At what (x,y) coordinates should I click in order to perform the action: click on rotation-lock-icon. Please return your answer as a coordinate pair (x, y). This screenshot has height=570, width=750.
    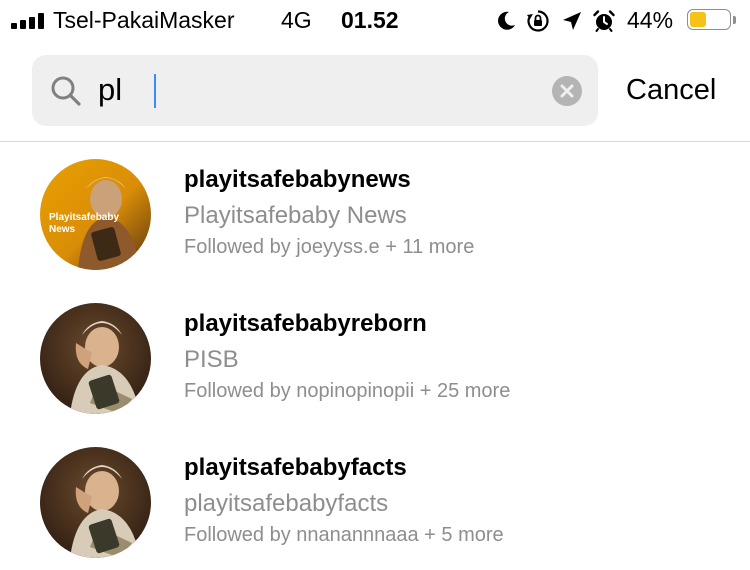
    Looking at the image, I should click on (538, 21).